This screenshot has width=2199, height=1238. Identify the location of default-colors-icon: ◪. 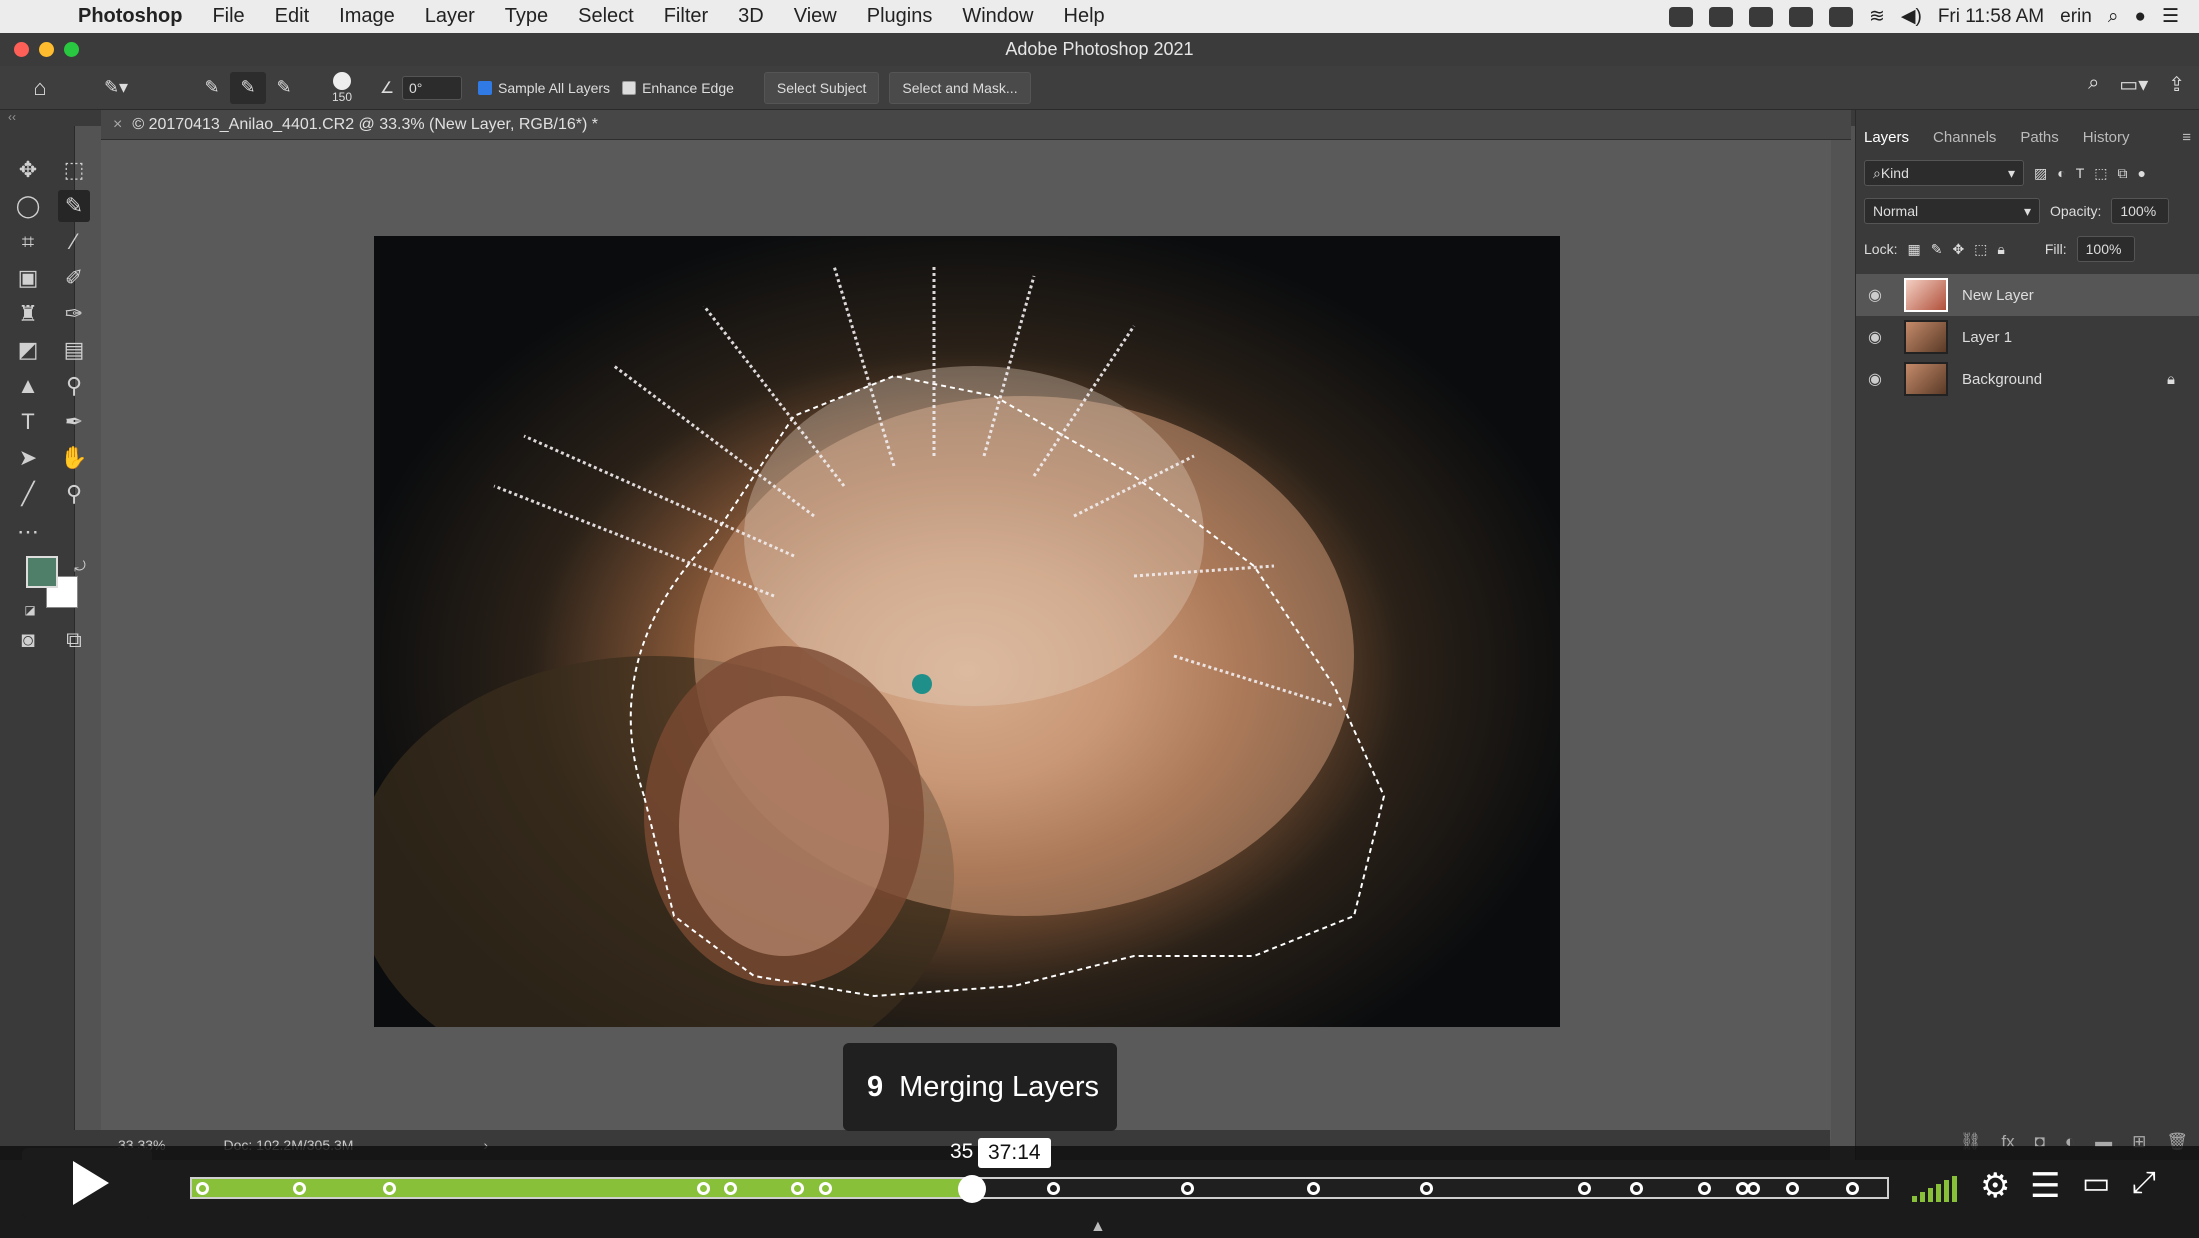
(30, 610).